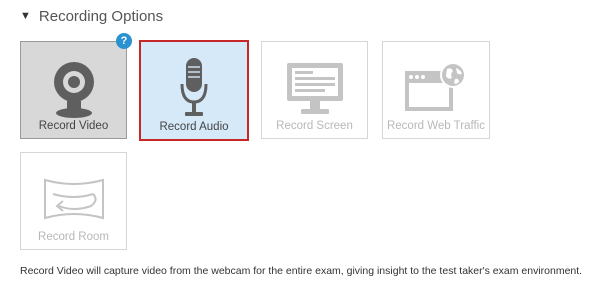  Describe the element at coordinates (101, 16) in the screenshot. I see `section-title: Recording Options` at that location.